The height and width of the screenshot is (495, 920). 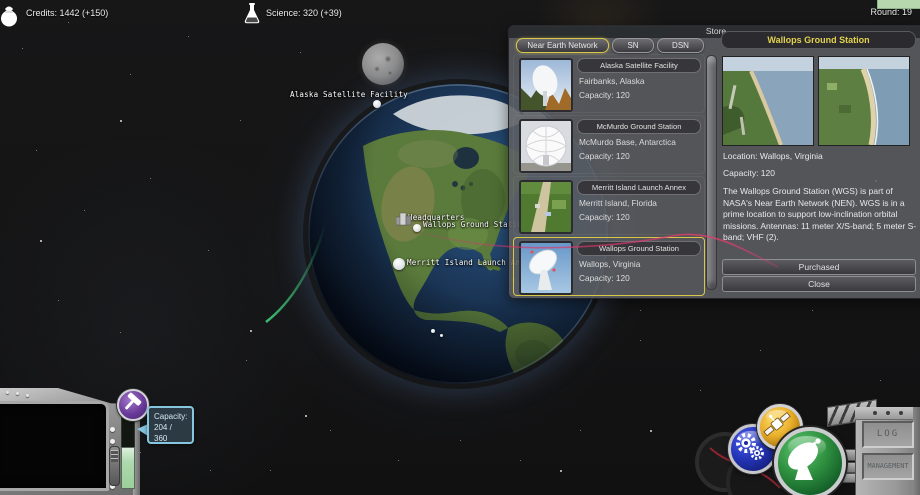 What do you see at coordinates (804, 459) in the screenshot?
I see `satellite-dish-icon` at bounding box center [804, 459].